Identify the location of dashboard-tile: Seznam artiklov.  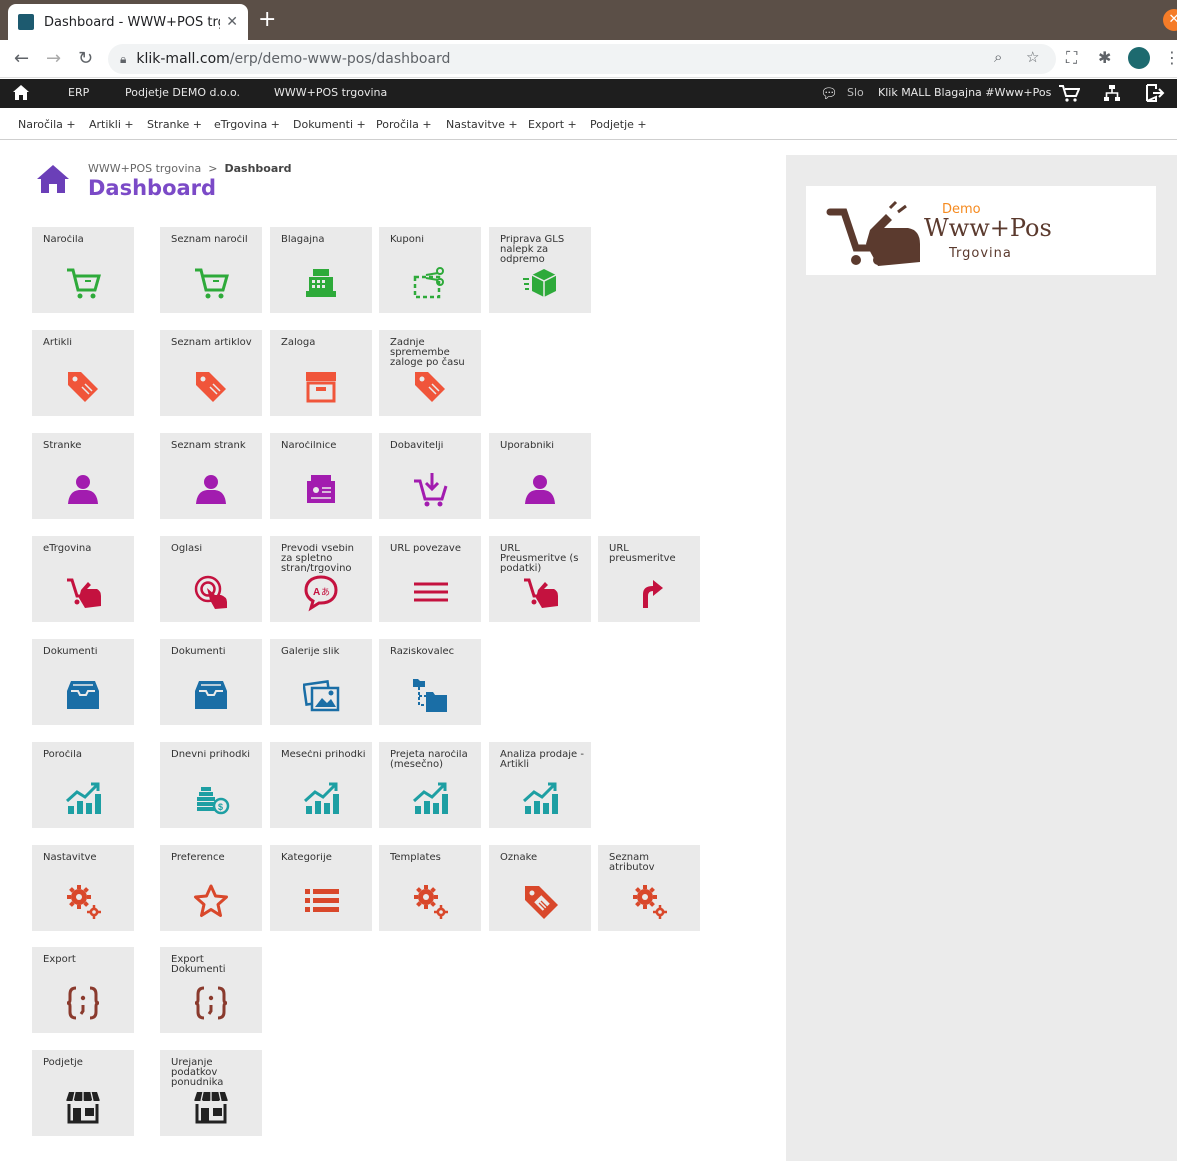
(211, 373).